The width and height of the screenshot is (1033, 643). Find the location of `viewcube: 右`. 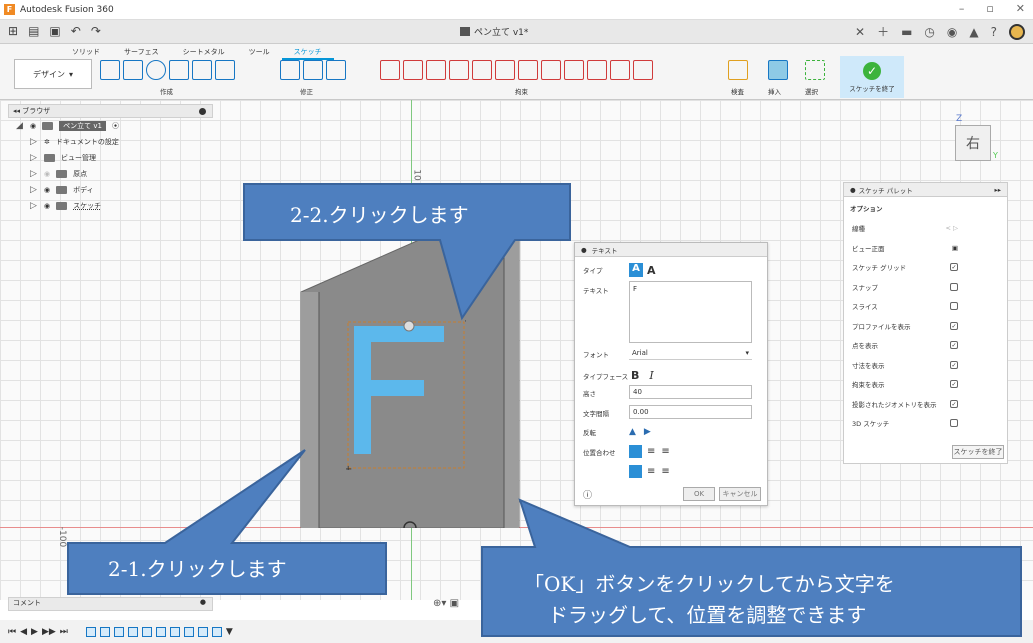

viewcube: 右 is located at coordinates (973, 143).